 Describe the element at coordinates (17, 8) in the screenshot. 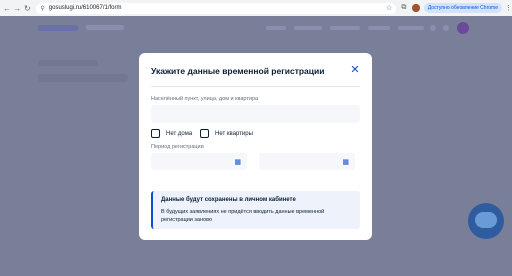

I see `forward-icon: →` at that location.